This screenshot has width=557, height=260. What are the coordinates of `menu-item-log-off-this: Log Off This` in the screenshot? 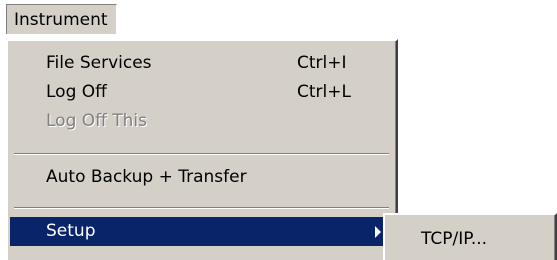 It's located at (201, 121).